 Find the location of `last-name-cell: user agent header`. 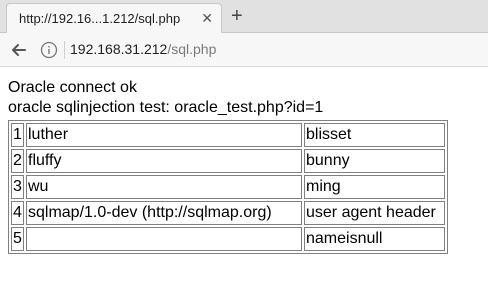

last-name-cell: user agent header is located at coordinates (374, 213).